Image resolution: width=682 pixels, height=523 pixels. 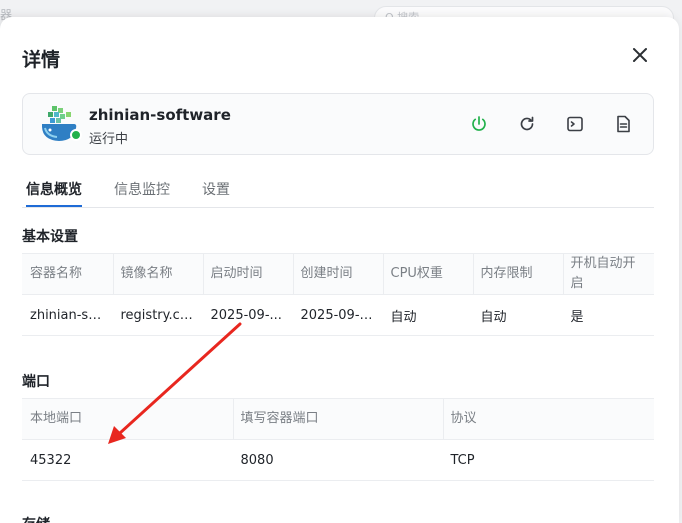 I want to click on running-status-dot, so click(x=76, y=135).